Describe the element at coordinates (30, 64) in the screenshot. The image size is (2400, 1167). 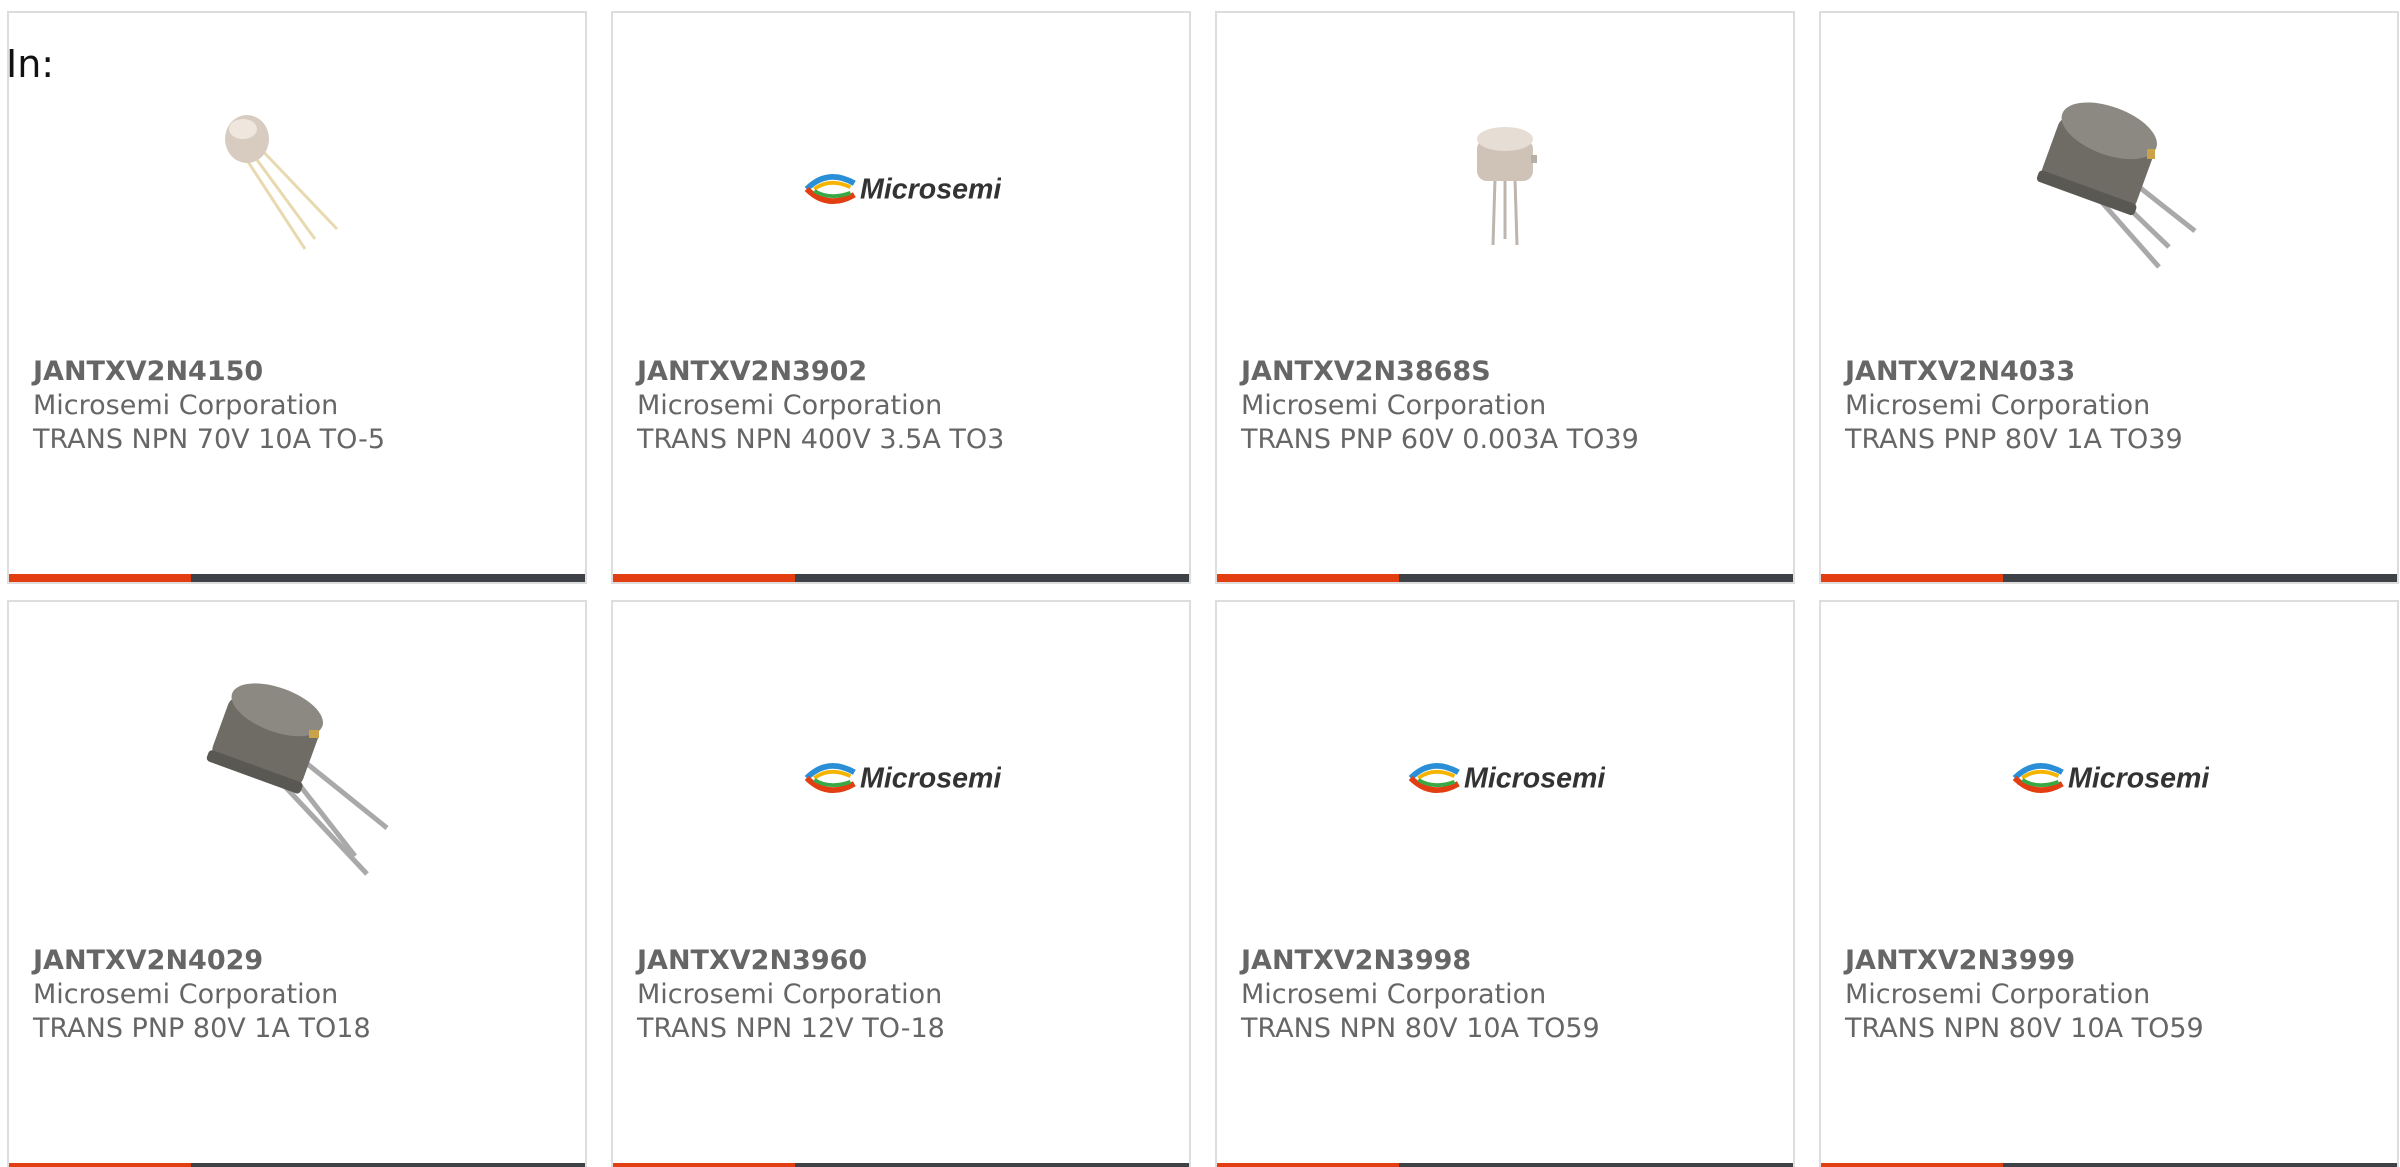
I see `in-label: In:` at that location.